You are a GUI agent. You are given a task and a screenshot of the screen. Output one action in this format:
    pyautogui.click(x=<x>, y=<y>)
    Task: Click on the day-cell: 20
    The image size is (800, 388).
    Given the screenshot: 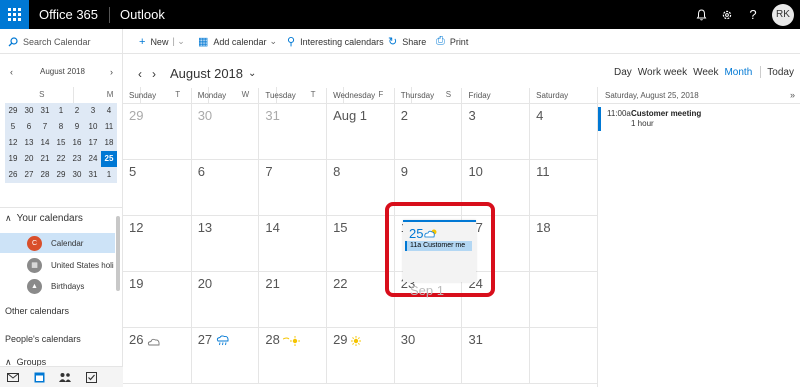 What is the action you would take?
    pyautogui.click(x=224, y=300)
    